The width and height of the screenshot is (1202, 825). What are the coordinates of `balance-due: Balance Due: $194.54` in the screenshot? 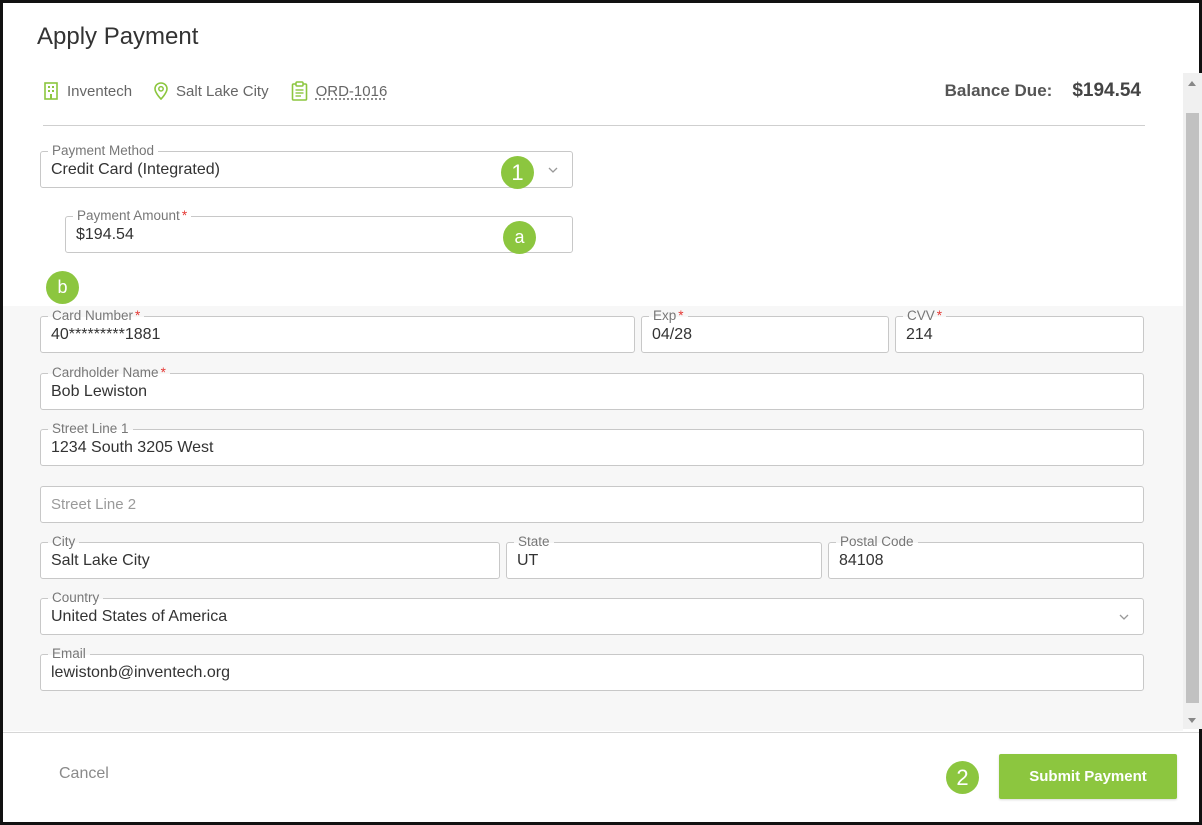 It's located at (1043, 91).